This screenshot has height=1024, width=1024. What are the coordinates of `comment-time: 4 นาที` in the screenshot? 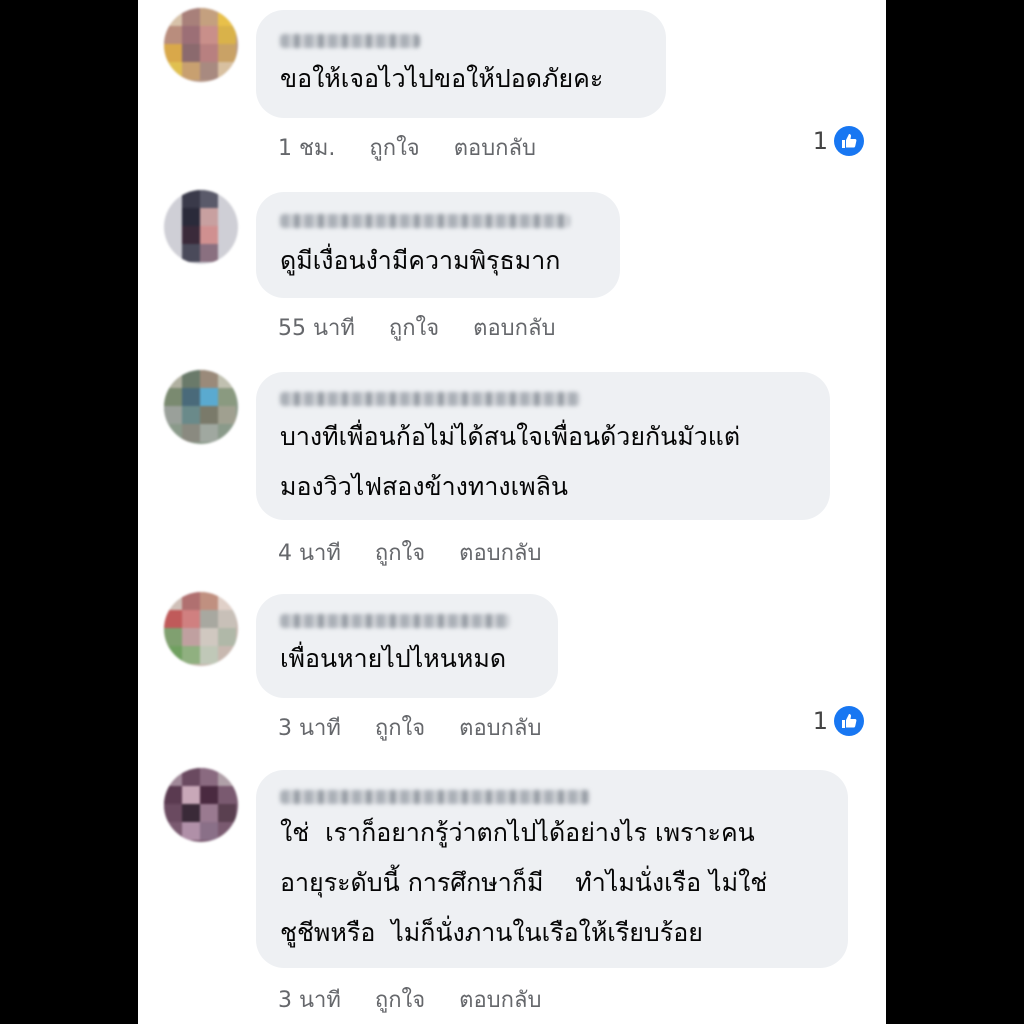 It's located at (309, 552).